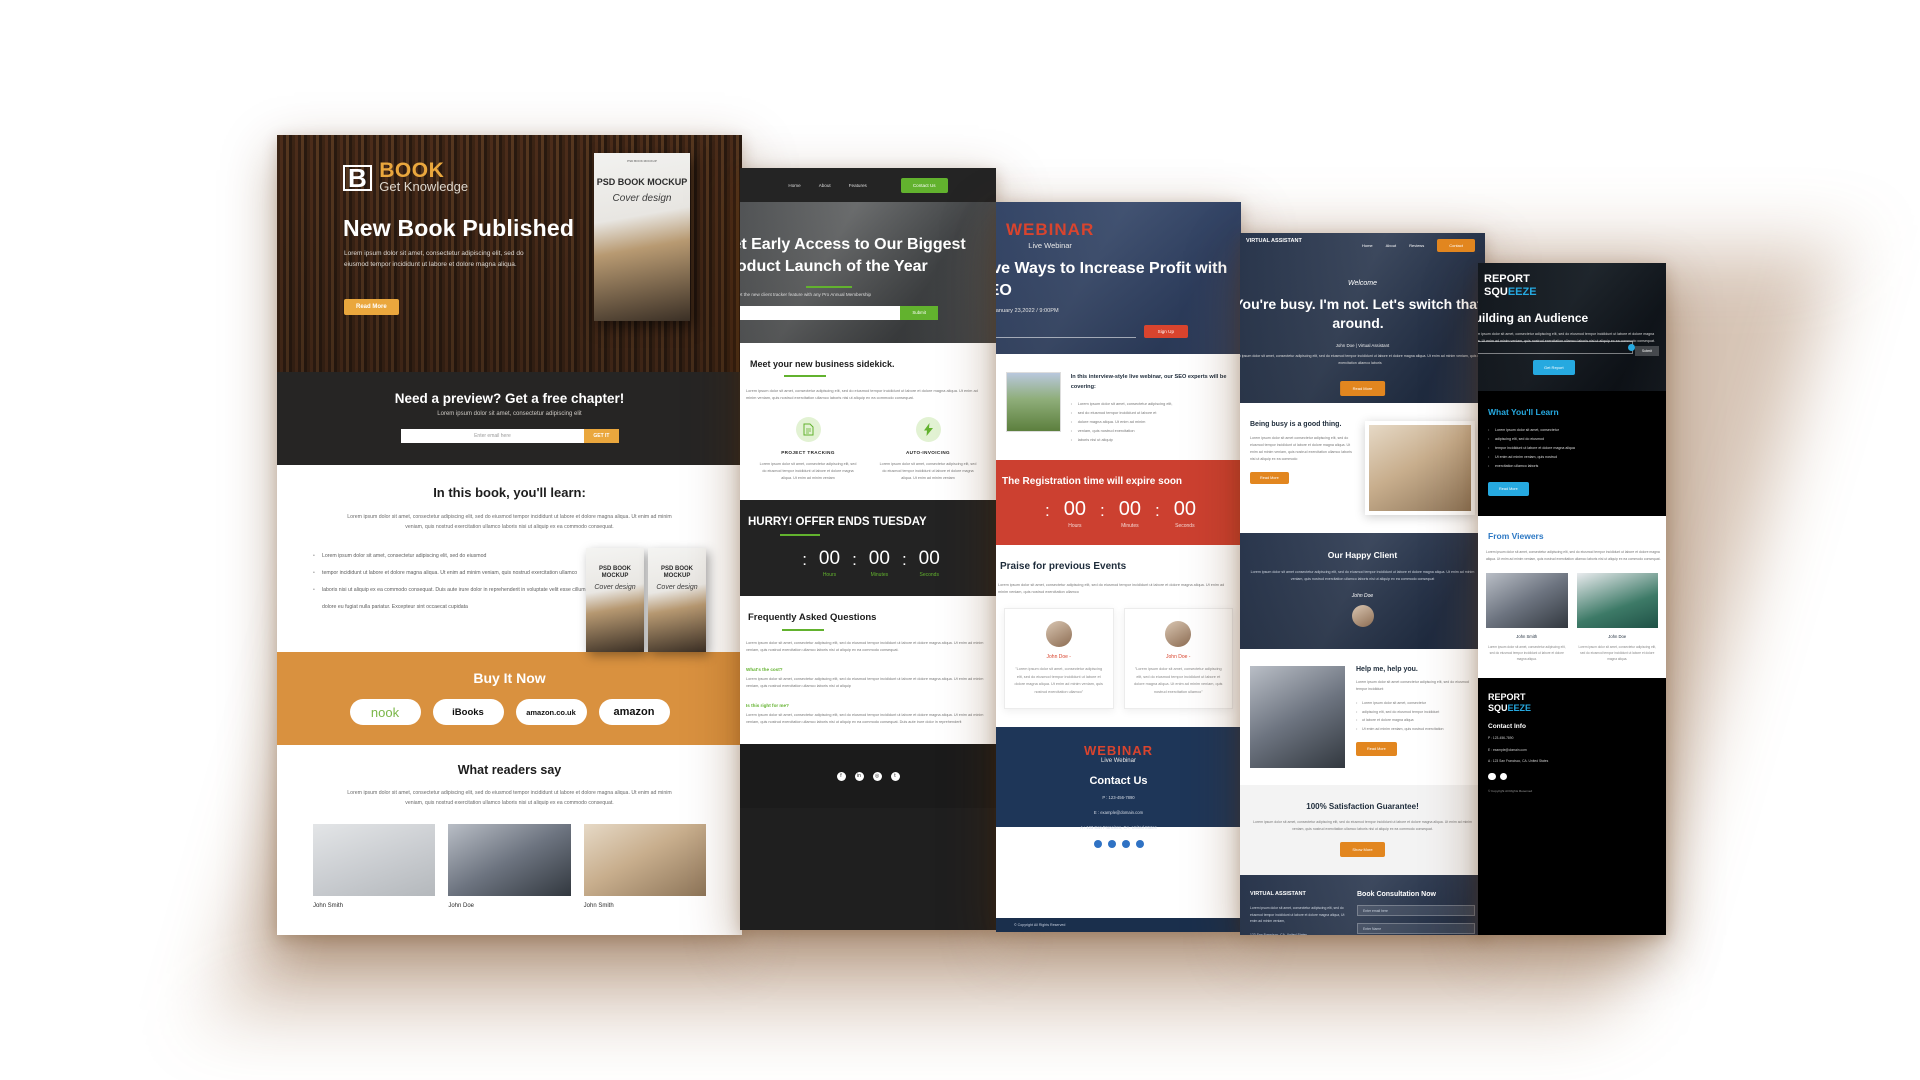 Image resolution: width=1920 pixels, height=1080 pixels. What do you see at coordinates (822, 364) in the screenshot?
I see `product-features-heading: Meet your new business sidekick.` at bounding box center [822, 364].